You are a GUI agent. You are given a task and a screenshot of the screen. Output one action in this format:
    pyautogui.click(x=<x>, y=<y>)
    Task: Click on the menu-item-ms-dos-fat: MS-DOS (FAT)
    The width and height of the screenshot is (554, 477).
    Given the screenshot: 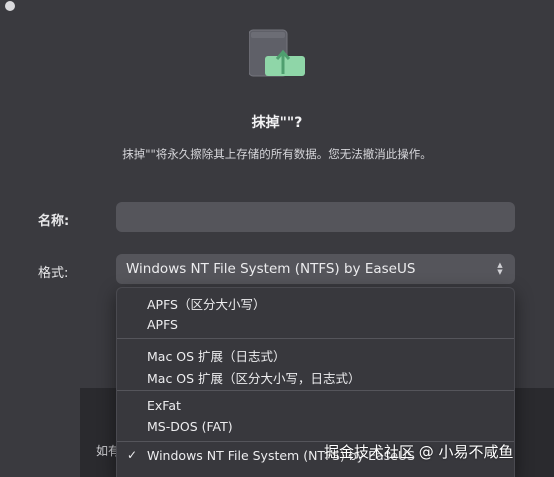 What is the action you would take?
    pyautogui.click(x=190, y=426)
    